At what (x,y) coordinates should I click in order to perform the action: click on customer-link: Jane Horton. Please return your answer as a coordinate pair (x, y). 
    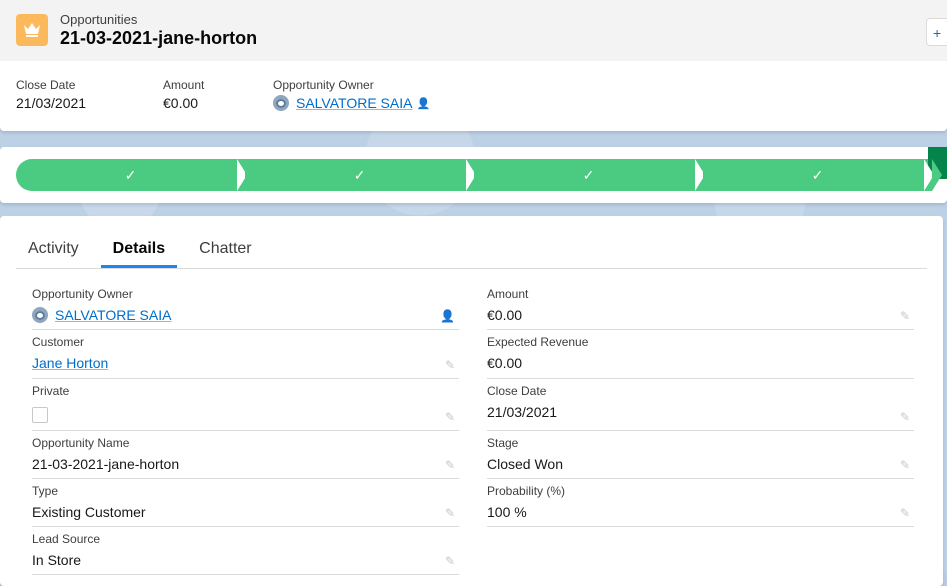
    Looking at the image, I should click on (70, 363).